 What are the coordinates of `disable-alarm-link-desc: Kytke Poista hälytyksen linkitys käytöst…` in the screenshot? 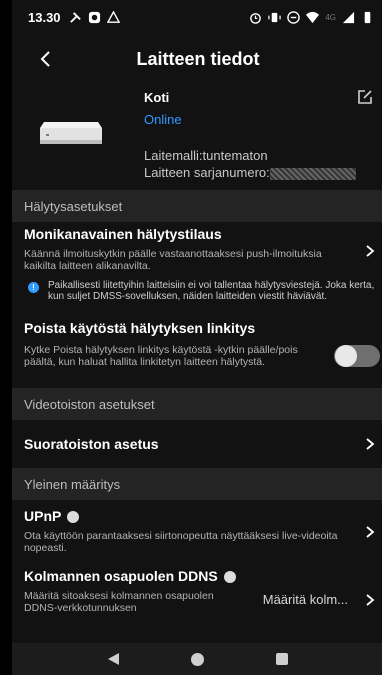 It's located at (161, 356).